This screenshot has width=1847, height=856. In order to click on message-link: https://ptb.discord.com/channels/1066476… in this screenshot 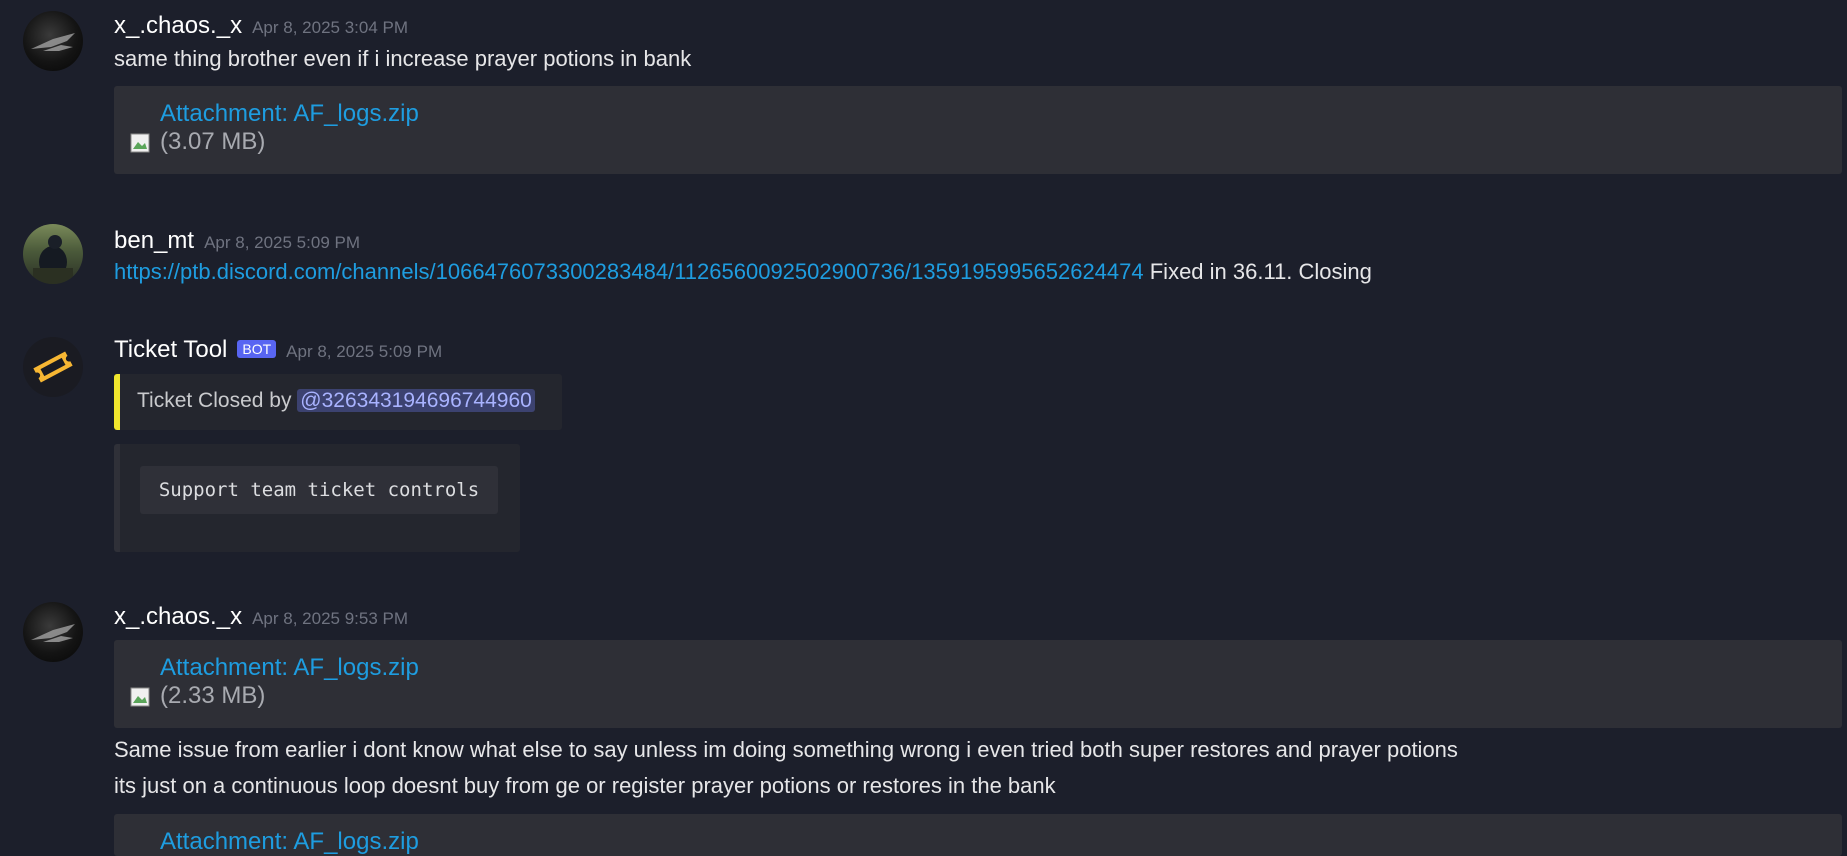, I will do `click(629, 271)`.